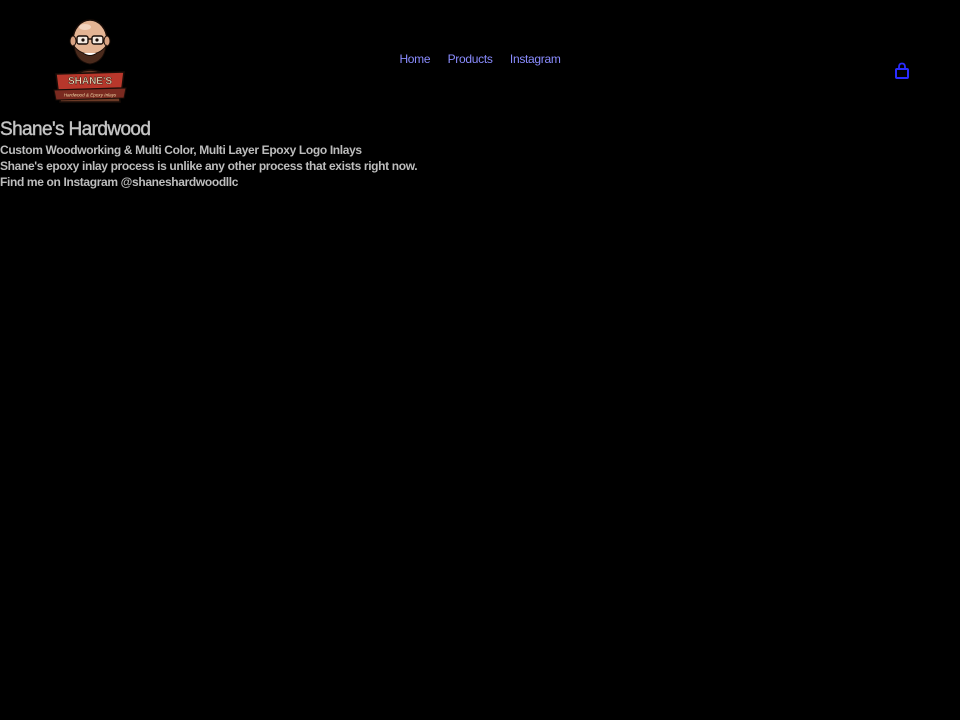  I want to click on logo-sub-text: Hardwood & Epoxy Inlays, so click(90, 95).